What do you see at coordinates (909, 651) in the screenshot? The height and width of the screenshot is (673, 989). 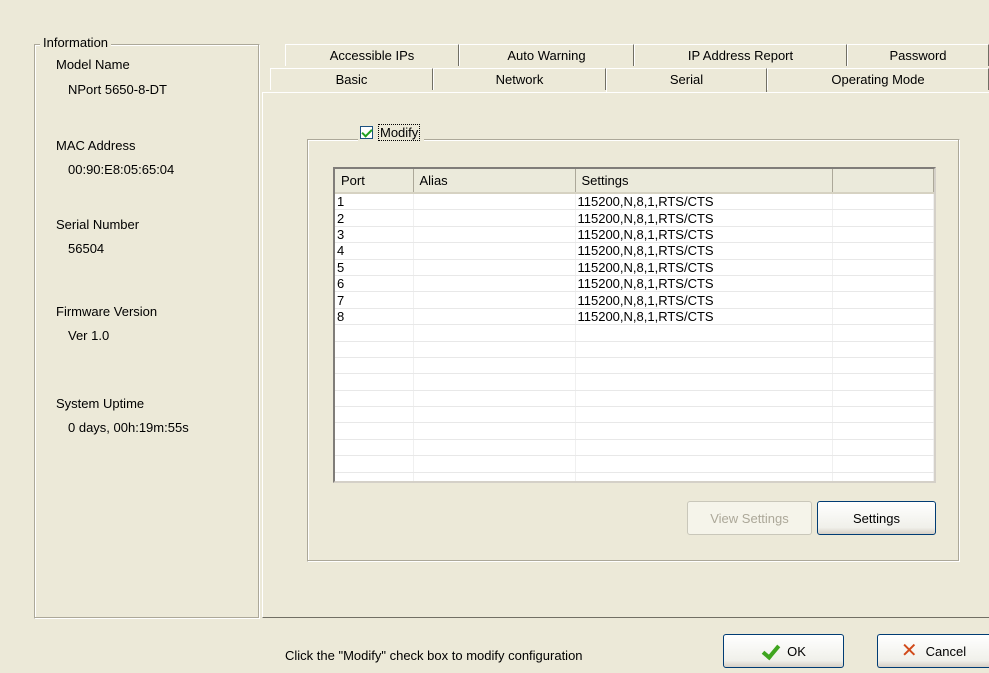 I see `cancel-x-icon: ✕` at bounding box center [909, 651].